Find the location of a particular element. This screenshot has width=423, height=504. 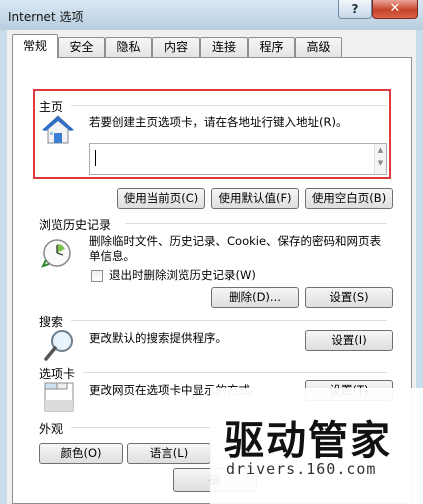

search-icon is located at coordinates (60, 345).